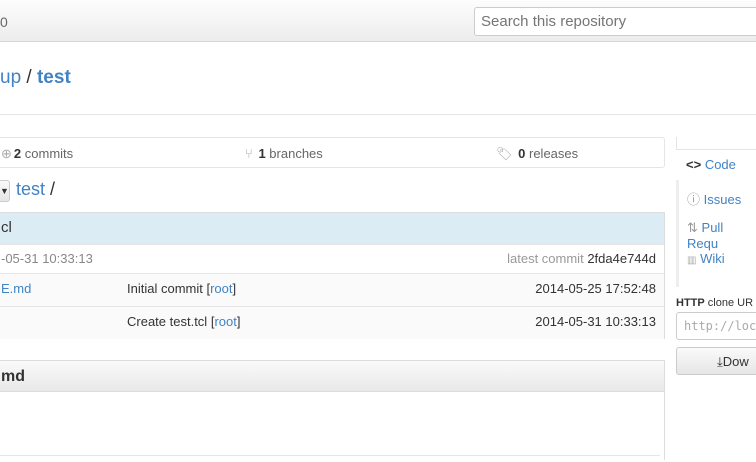  What do you see at coordinates (167, 321) in the screenshot?
I see `file-commit-message: Create test.tcl` at bounding box center [167, 321].